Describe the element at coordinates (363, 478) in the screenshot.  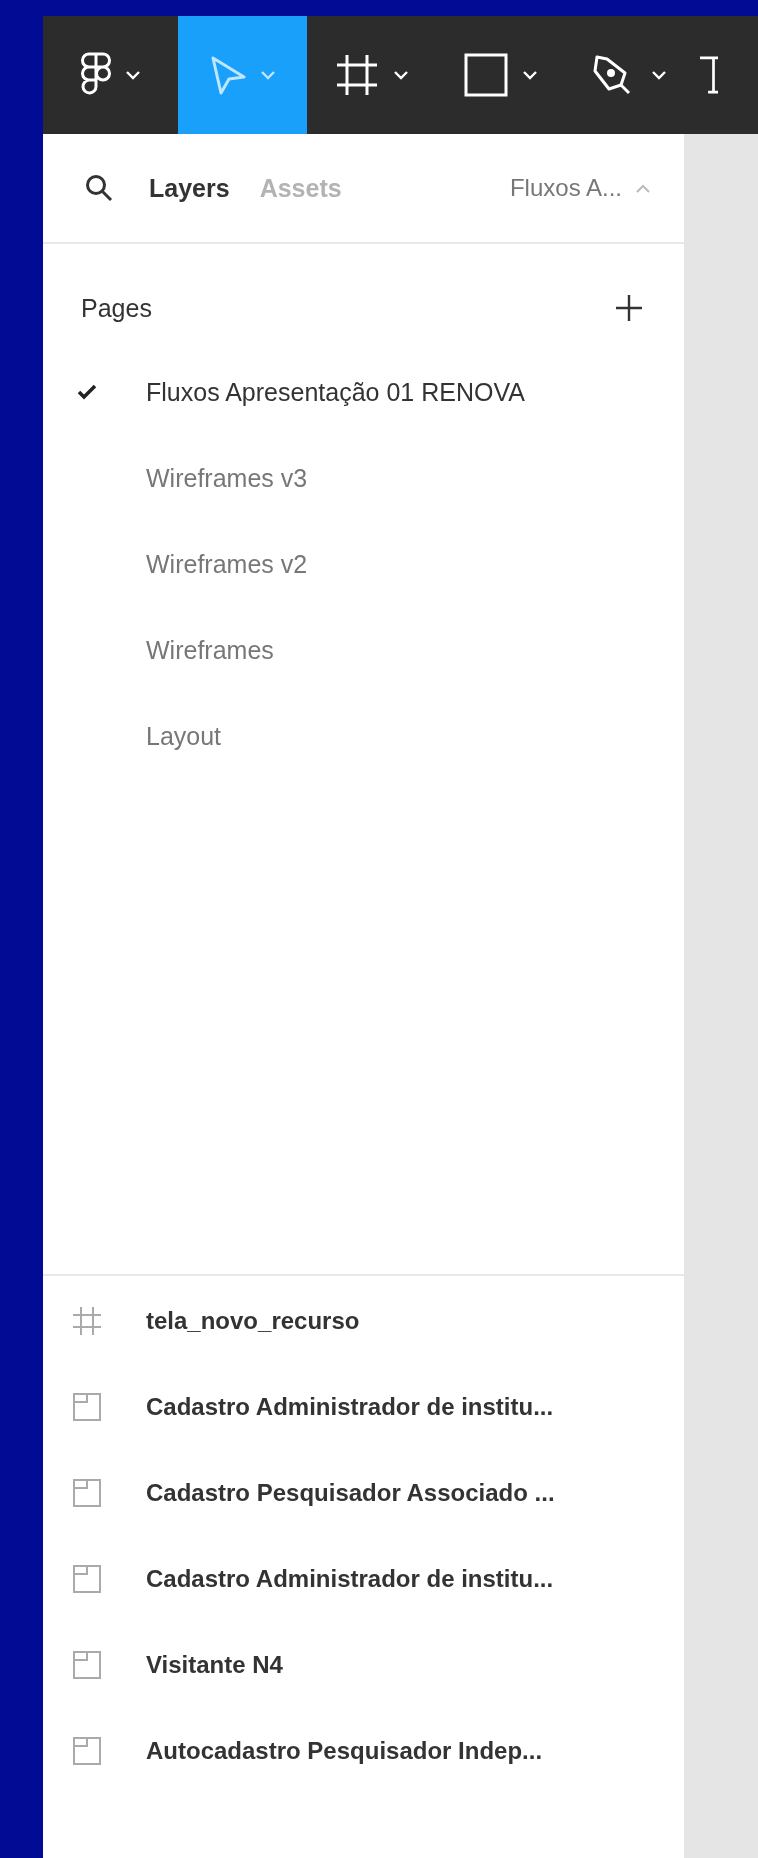
I see `page-item: Wireframes v3` at that location.